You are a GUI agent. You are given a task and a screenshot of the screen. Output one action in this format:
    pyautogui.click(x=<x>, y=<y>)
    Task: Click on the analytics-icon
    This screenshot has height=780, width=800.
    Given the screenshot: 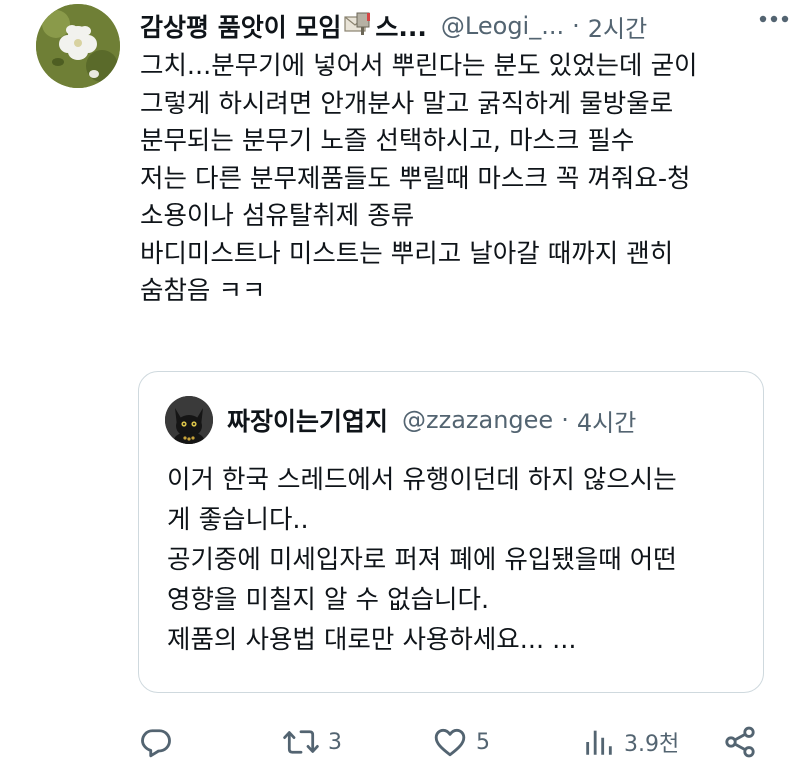 What is the action you would take?
    pyautogui.click(x=599, y=742)
    